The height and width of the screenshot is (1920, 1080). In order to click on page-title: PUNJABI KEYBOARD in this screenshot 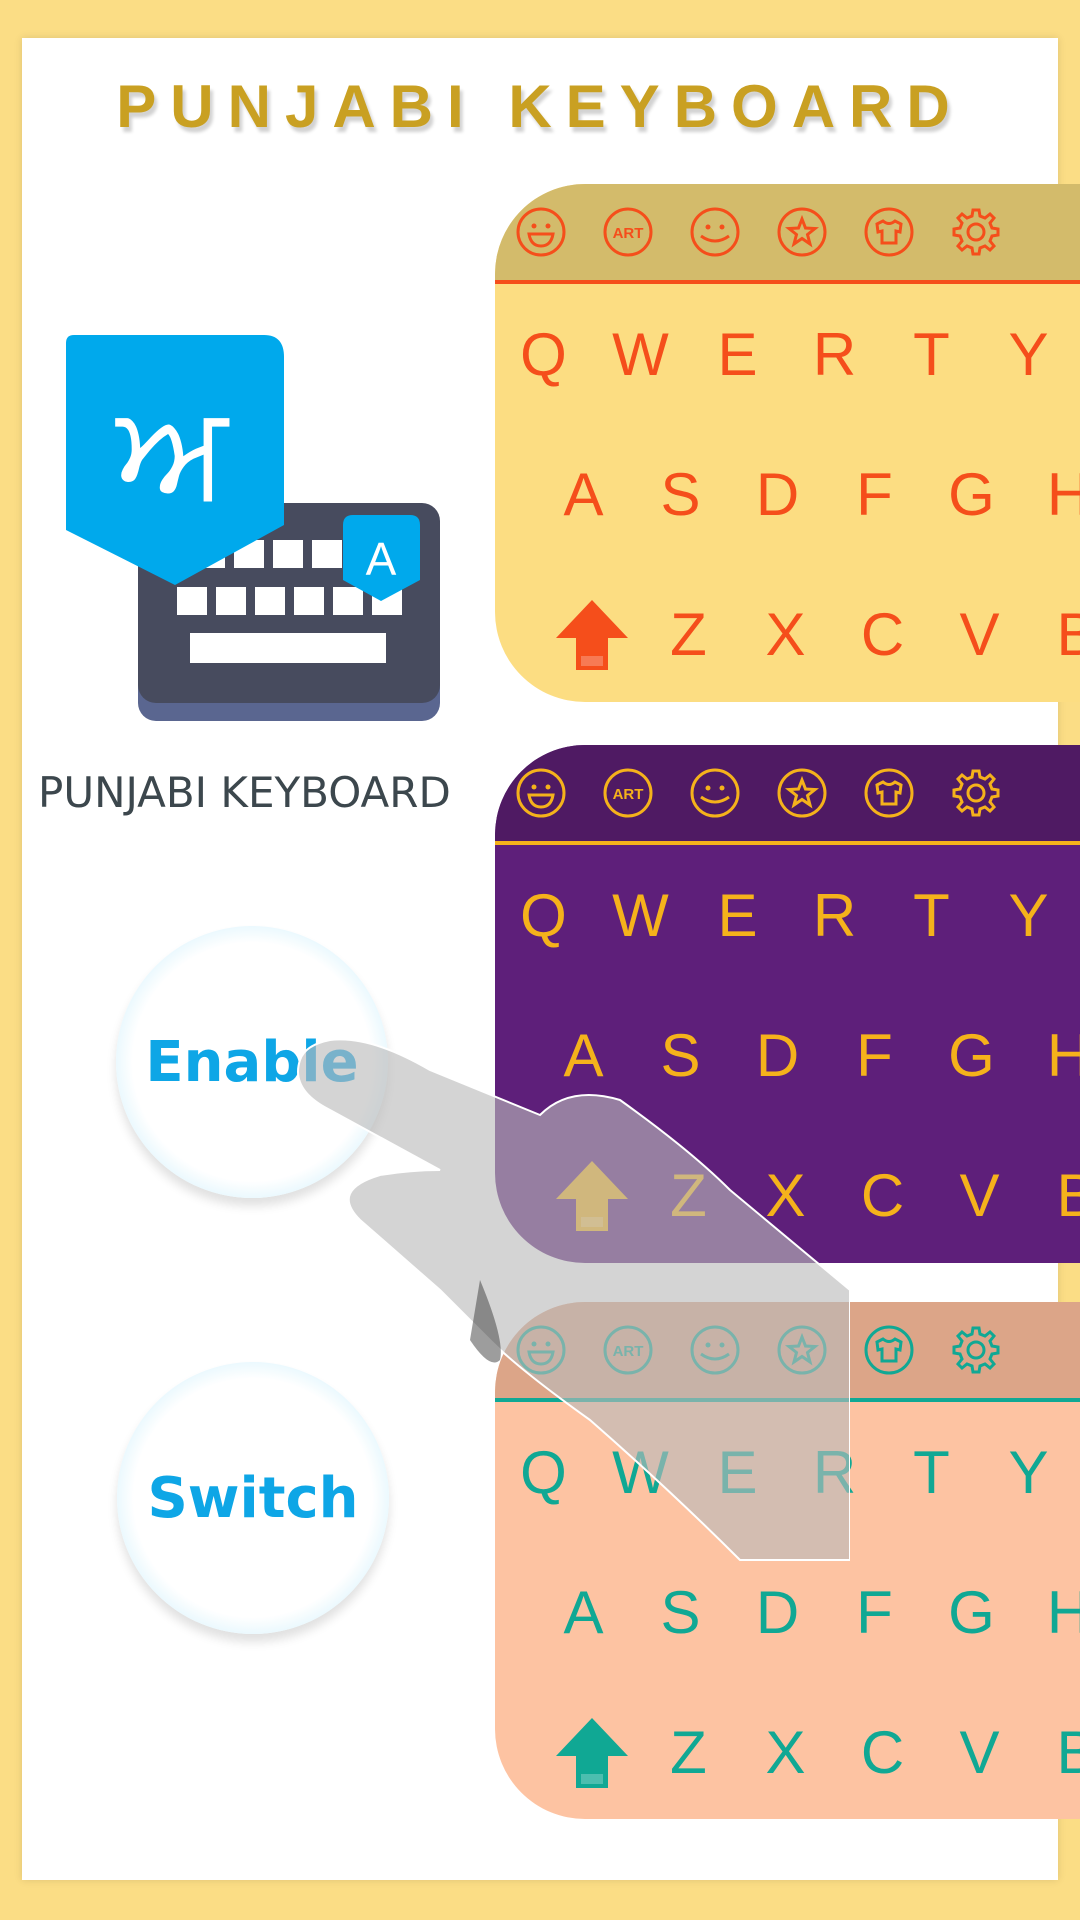, I will do `click(540, 106)`.